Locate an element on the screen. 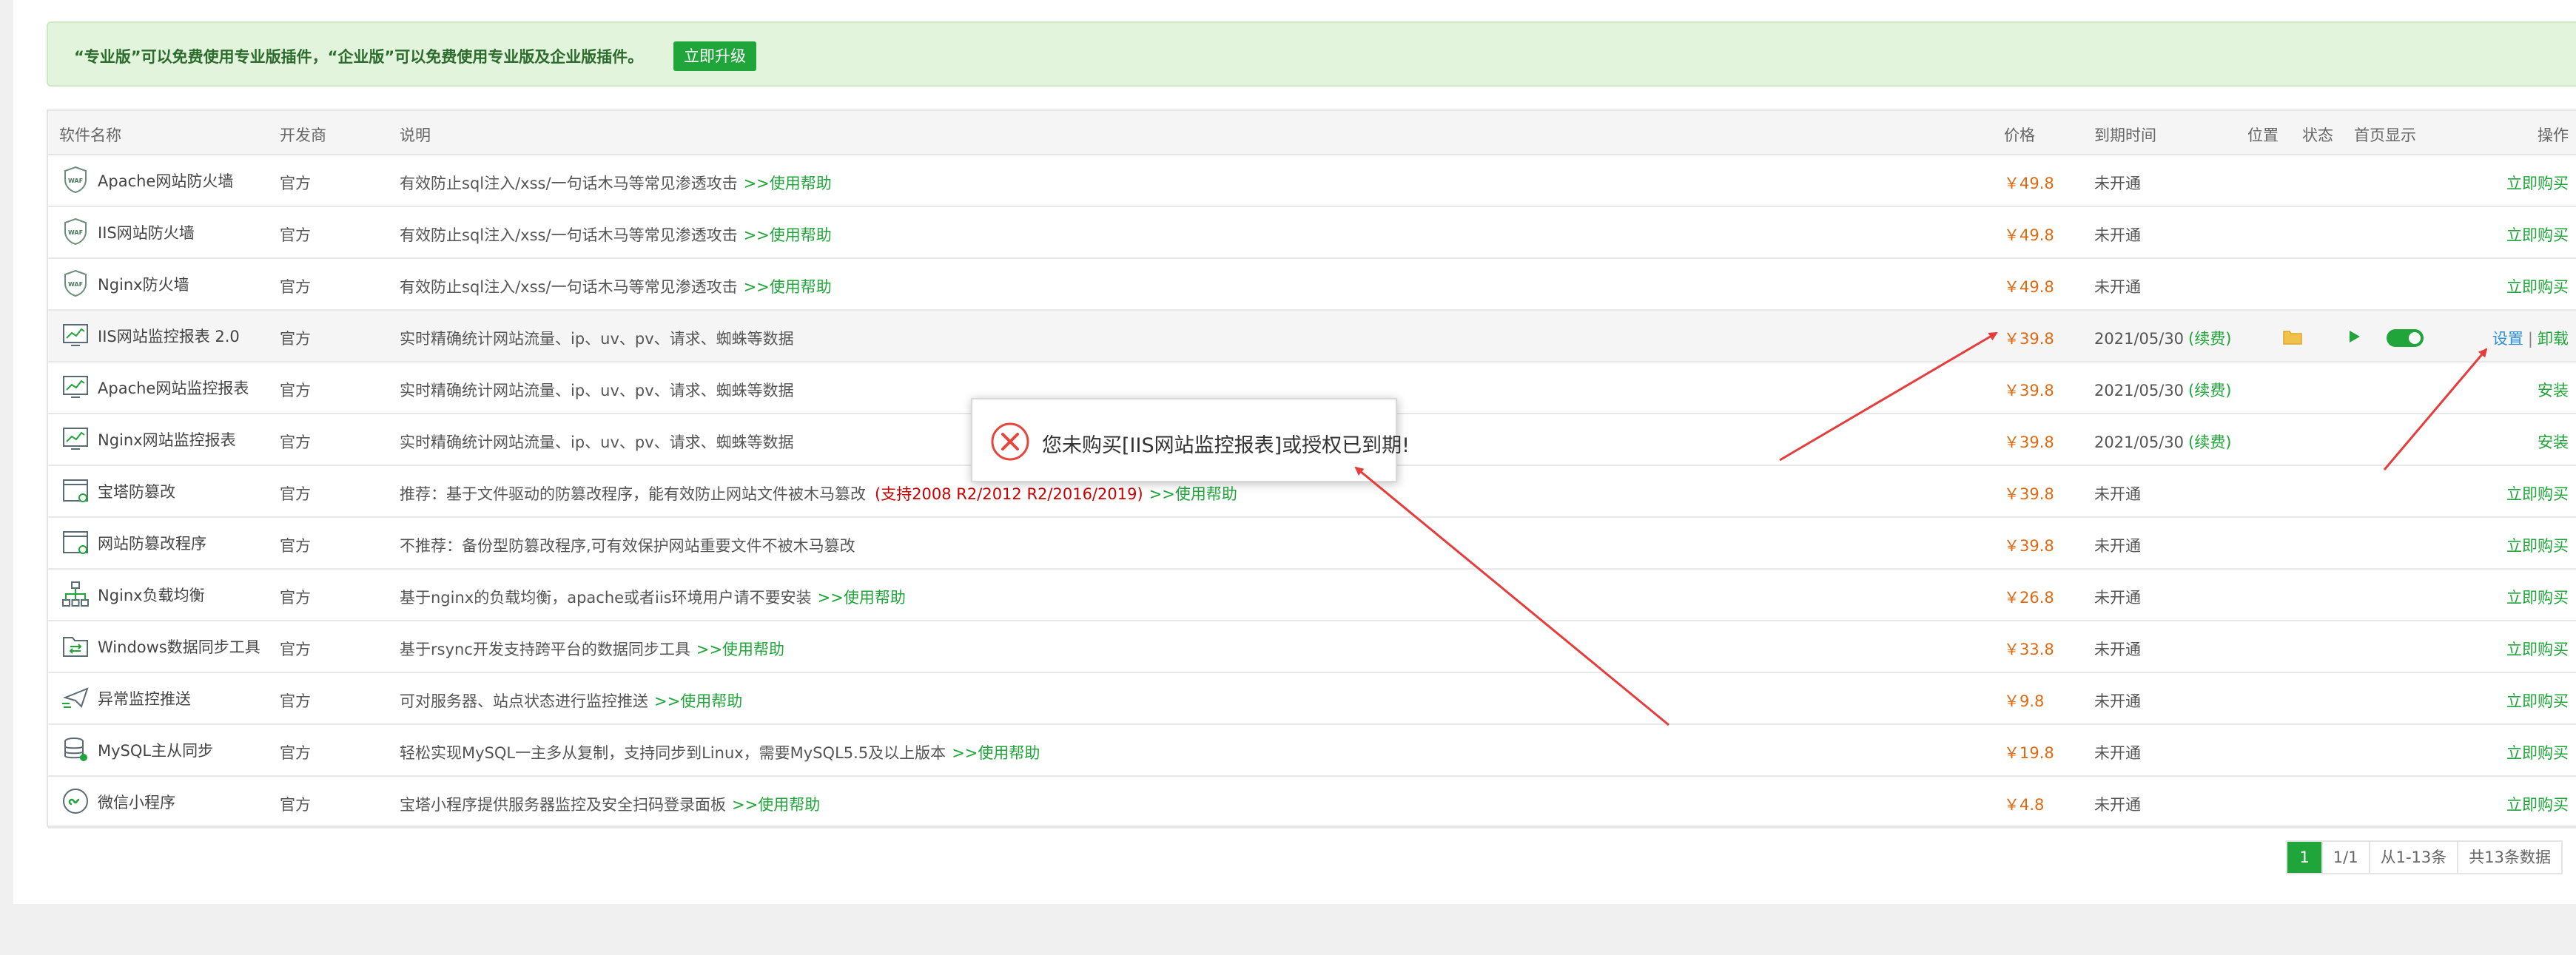  header-homepage: 首页显示 is located at coordinates (2385, 135).